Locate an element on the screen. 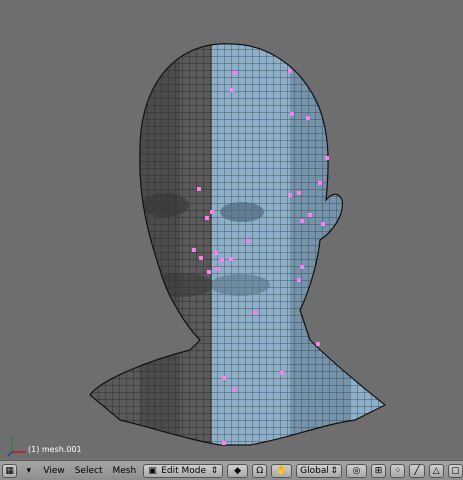 Image resolution: width=463 pixels, height=480 pixels. edge-select-icon: ╱ is located at coordinates (417, 470).